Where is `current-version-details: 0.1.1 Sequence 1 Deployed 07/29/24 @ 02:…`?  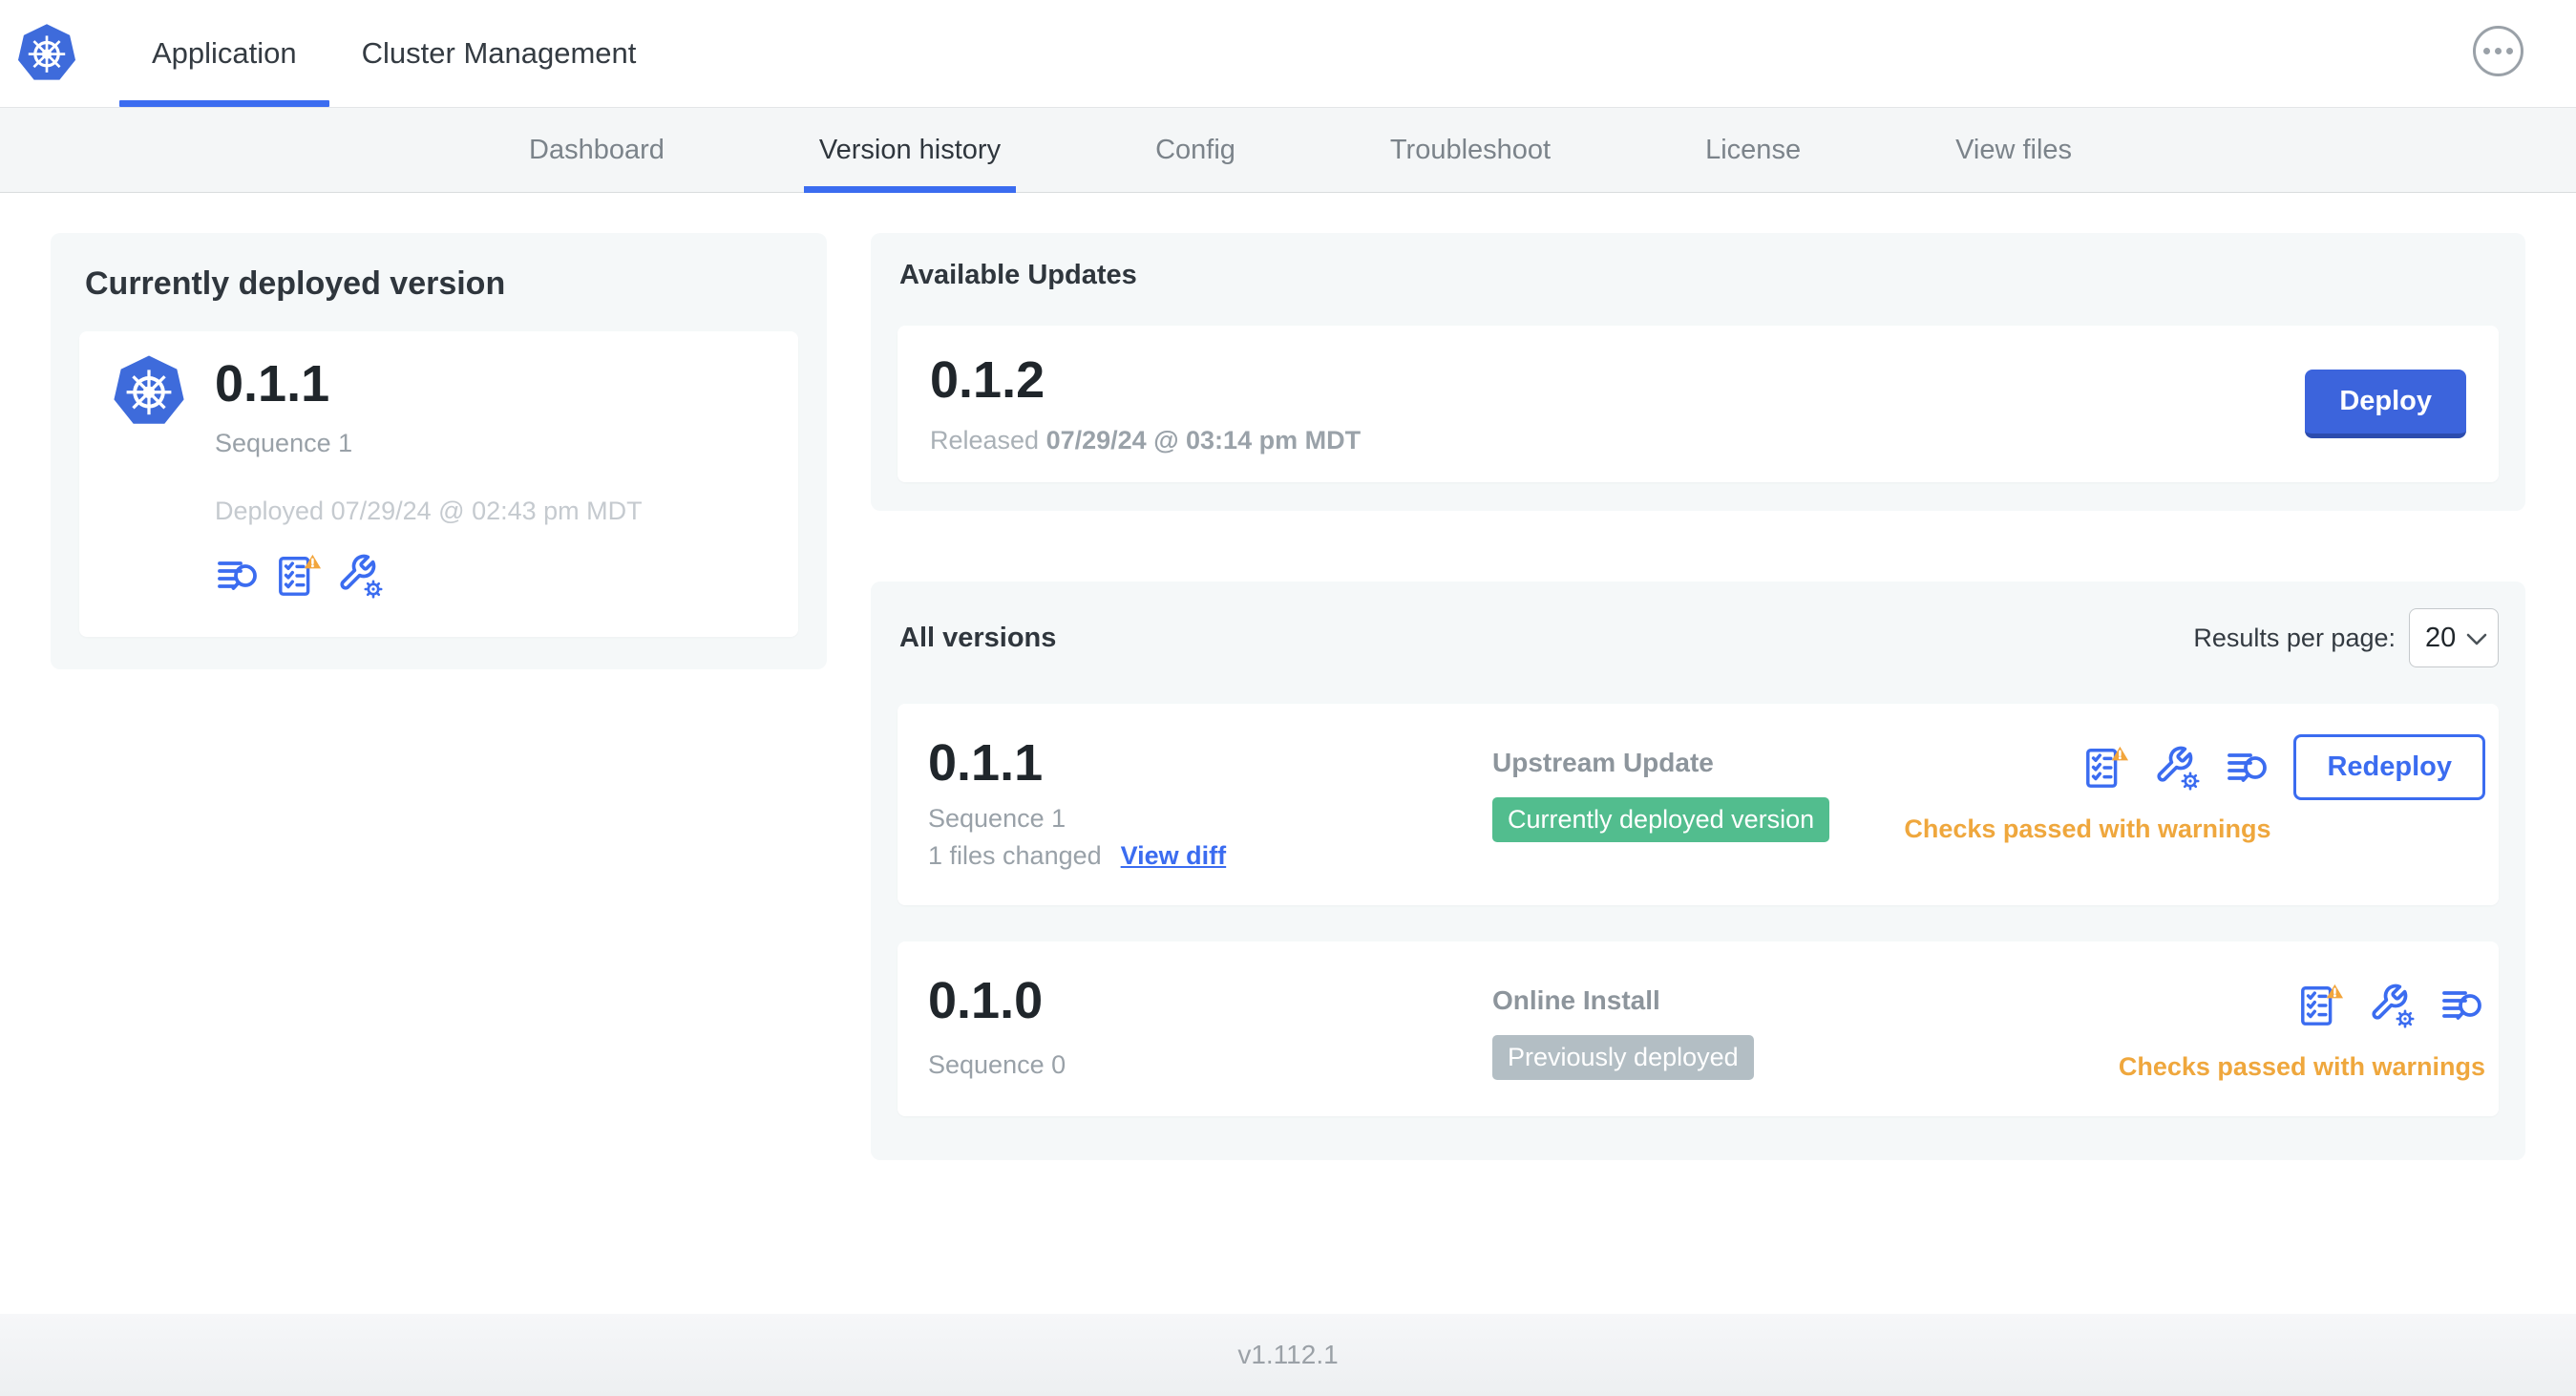 current-version-details: 0.1.1 Sequence 1 Deployed 07/29/24 @ 02:… is located at coordinates (429, 476).